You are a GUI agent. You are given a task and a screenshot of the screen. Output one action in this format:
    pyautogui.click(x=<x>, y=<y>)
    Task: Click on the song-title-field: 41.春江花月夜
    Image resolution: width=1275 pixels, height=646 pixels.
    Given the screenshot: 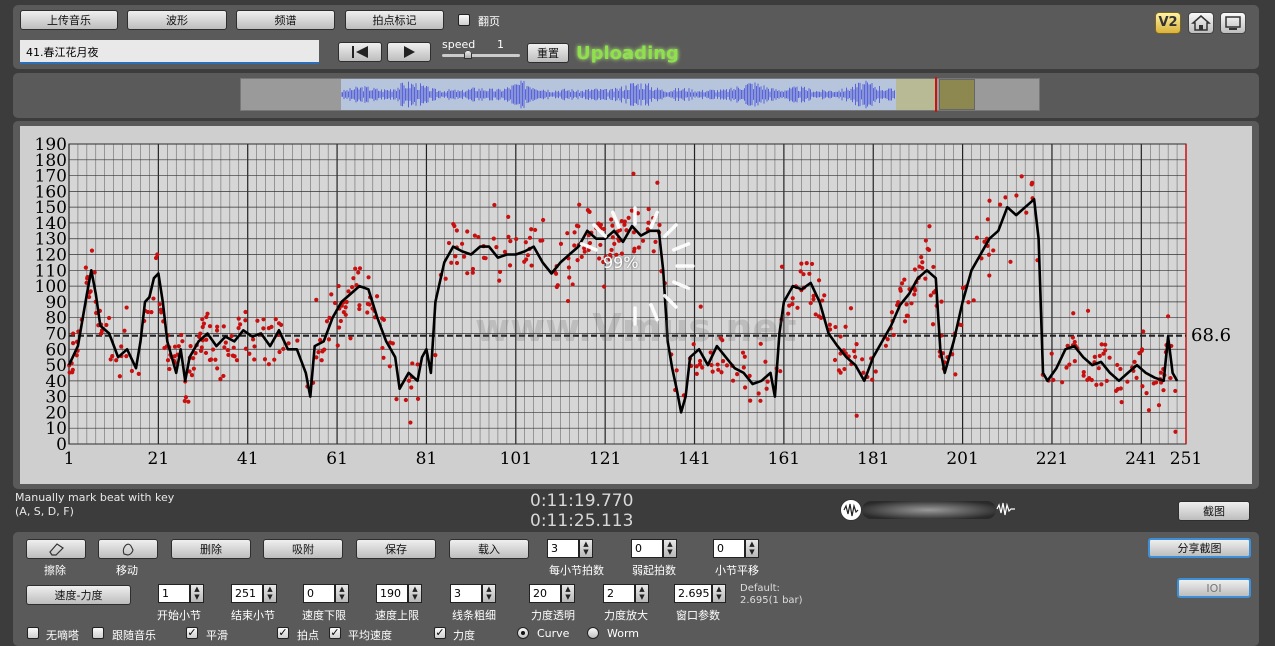 What is the action you would take?
    pyautogui.click(x=169, y=52)
    